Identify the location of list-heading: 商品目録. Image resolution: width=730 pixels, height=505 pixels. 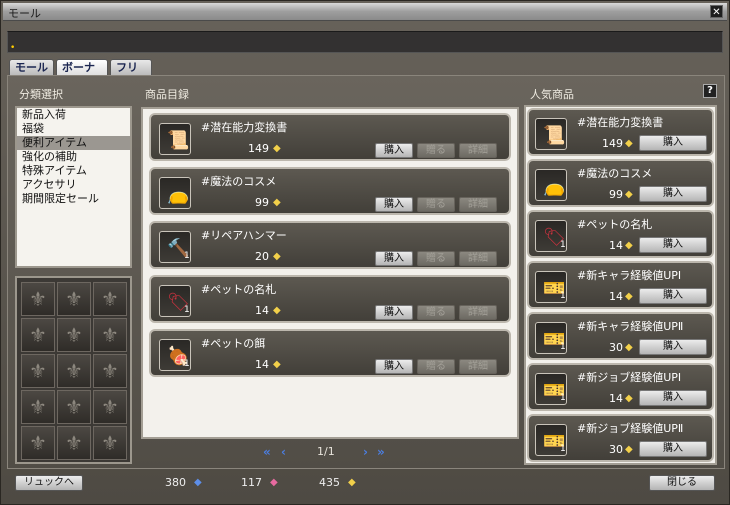
(167, 94).